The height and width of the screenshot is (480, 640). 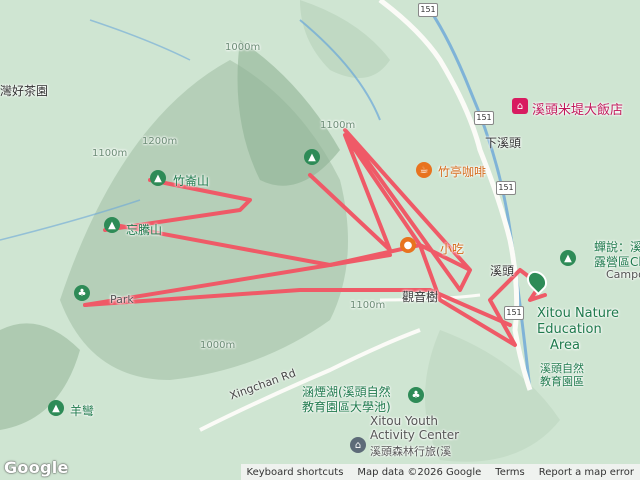 I want to click on restaurant-icon: ●, so click(x=408, y=245).